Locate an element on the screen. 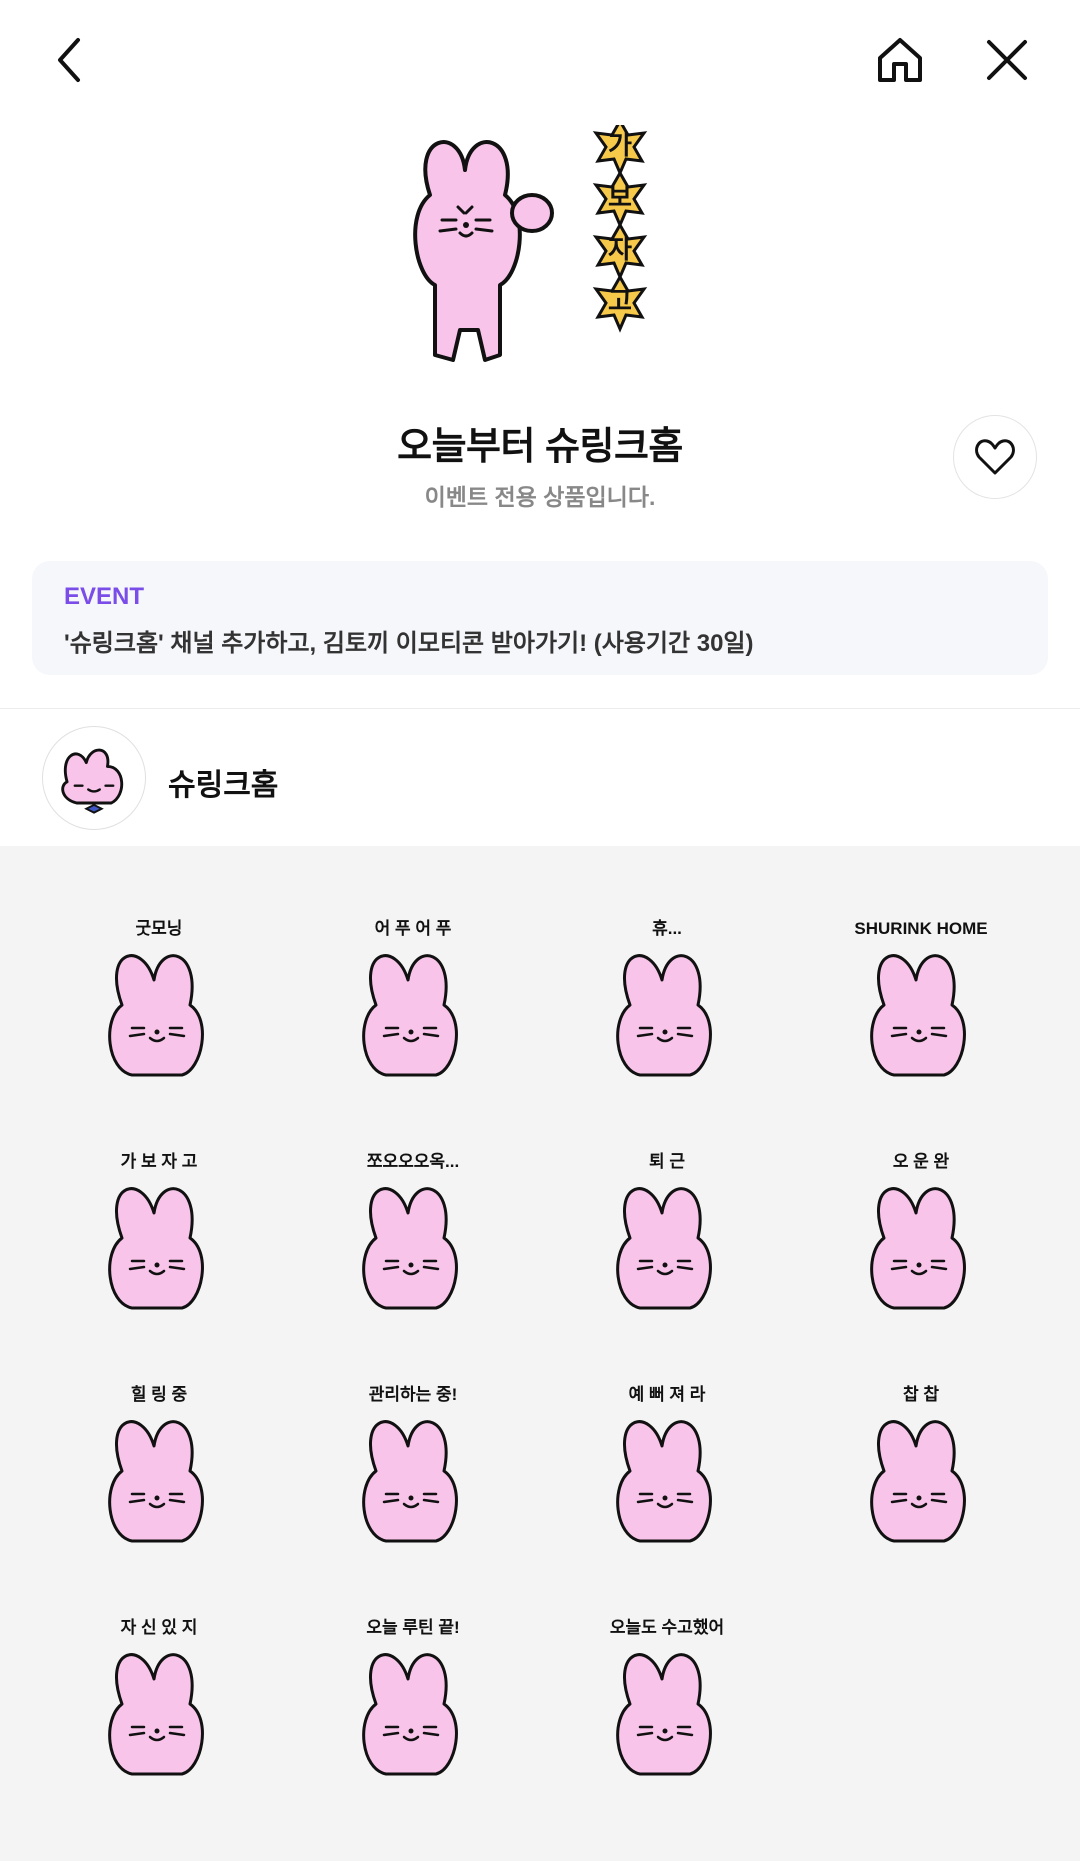 The image size is (1080, 1861). chevron-left-icon is located at coordinates (69, 60).